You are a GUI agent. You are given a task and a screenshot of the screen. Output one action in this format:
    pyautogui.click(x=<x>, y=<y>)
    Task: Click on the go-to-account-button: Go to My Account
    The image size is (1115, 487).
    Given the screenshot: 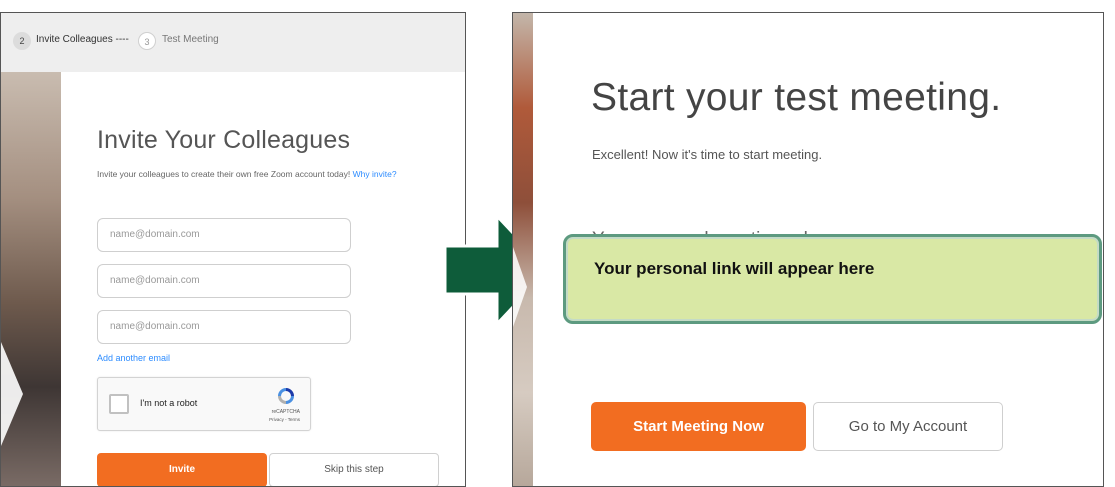 What is the action you would take?
    pyautogui.click(x=908, y=426)
    